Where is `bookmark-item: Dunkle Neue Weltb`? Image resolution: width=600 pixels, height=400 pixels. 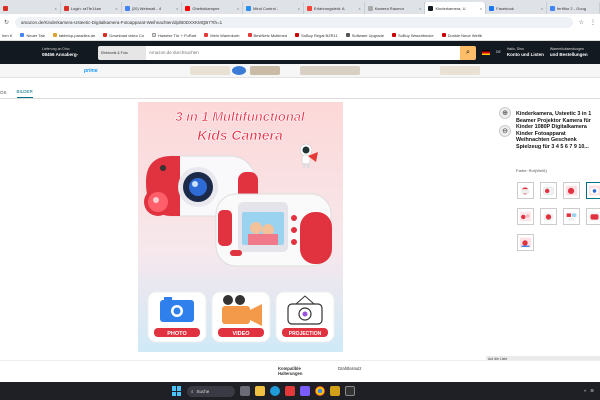
bookmark-item: Dunkle Neue Weltb is located at coordinates (461, 35).